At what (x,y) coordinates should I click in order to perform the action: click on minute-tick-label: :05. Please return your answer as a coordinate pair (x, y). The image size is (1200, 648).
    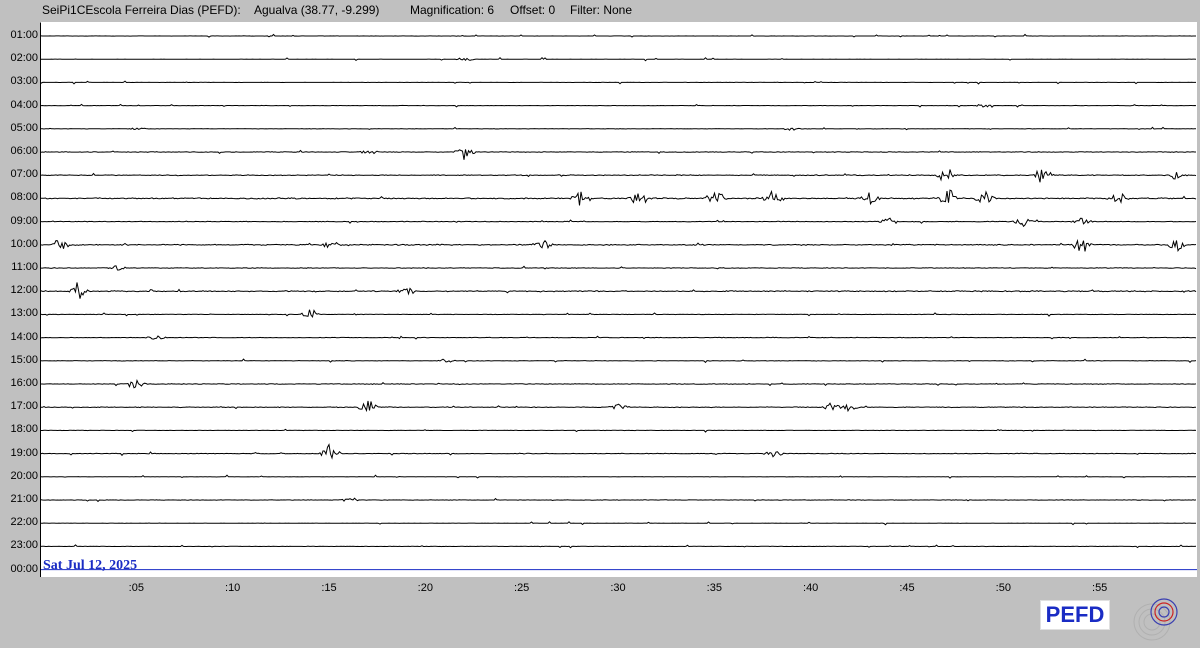
    Looking at the image, I should click on (136, 588).